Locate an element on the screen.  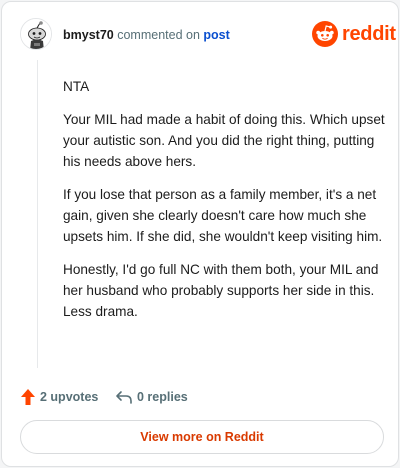
comment-header: bmyst70 commented on post reddit is located at coordinates (200, 34).